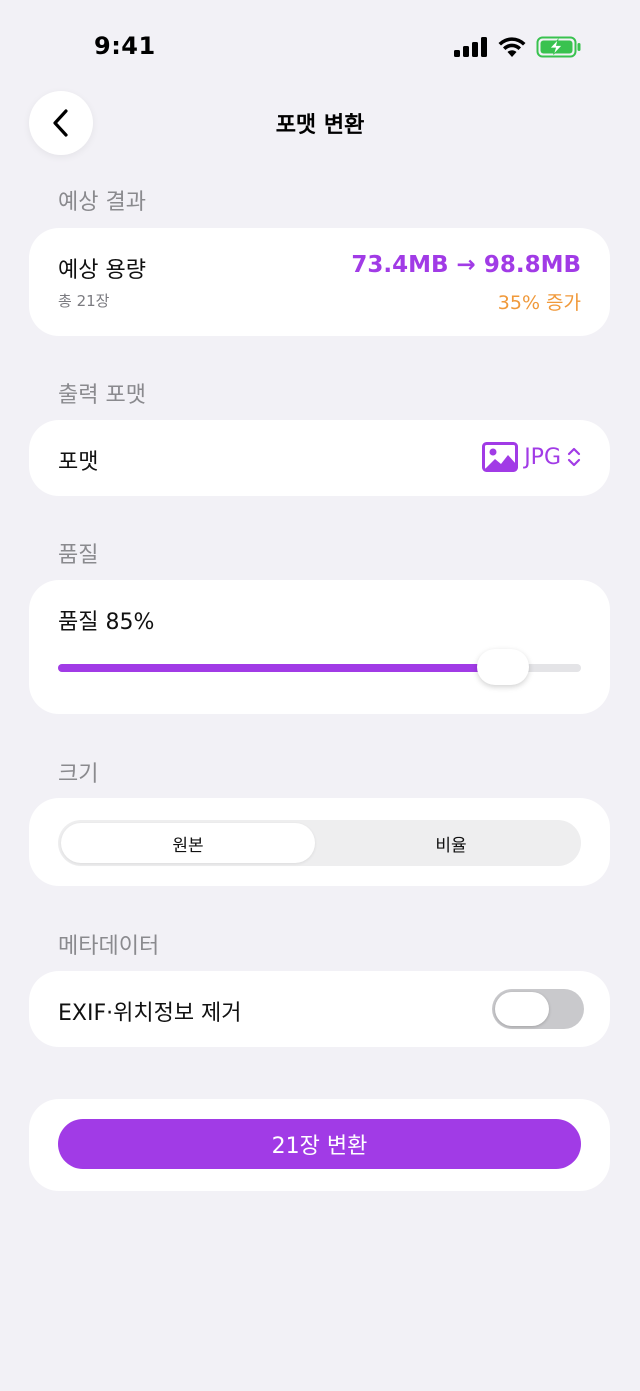 The width and height of the screenshot is (640, 1391). What do you see at coordinates (109, 946) in the screenshot?
I see `section-label-metadata: 메타데이터` at bounding box center [109, 946].